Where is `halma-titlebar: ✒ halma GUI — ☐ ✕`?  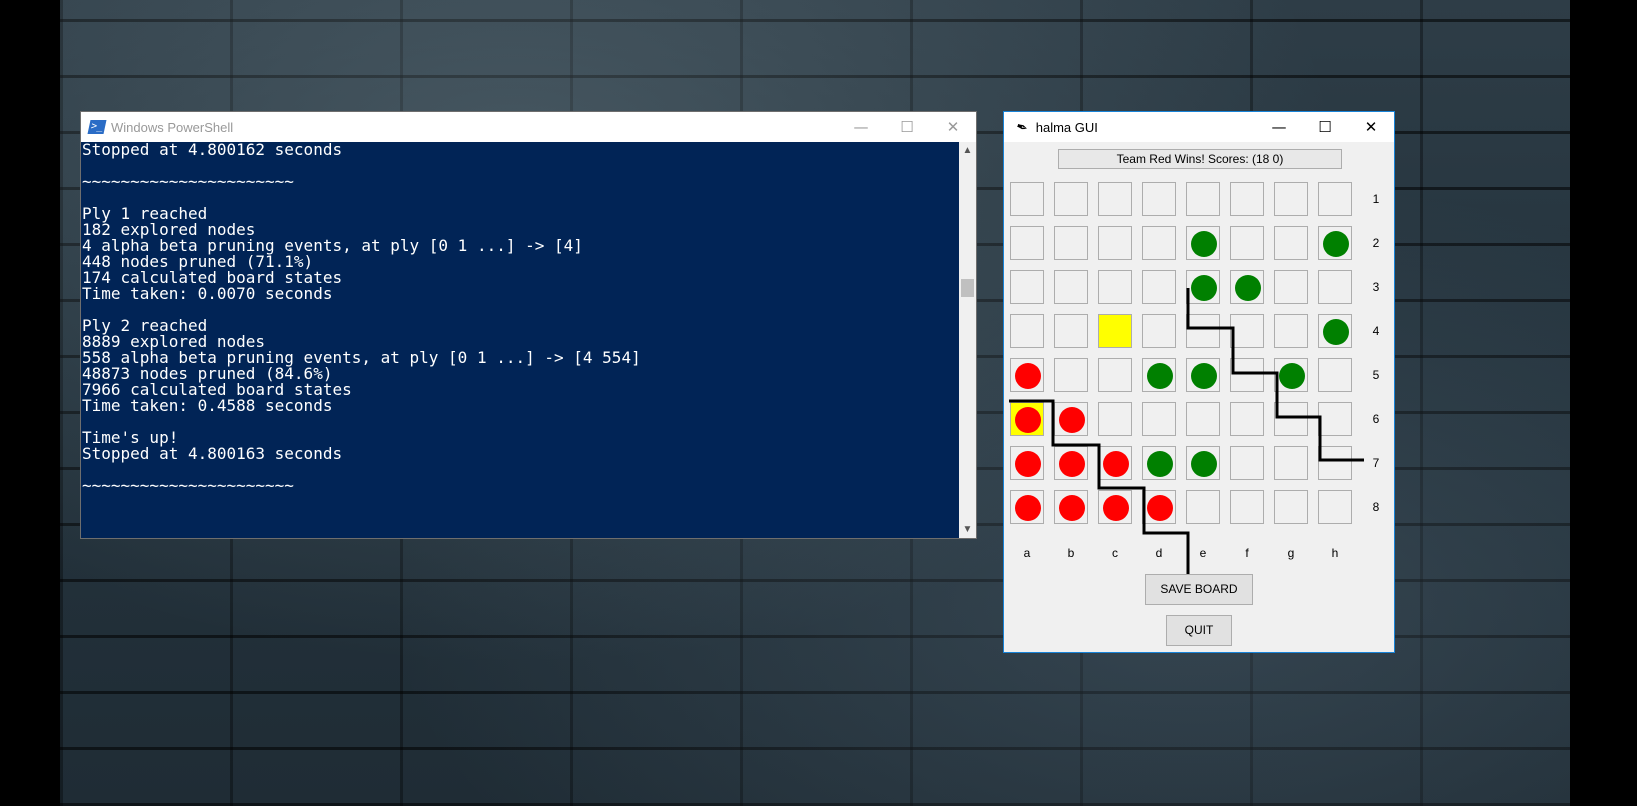 halma-titlebar: ✒ halma GUI — ☐ ✕ is located at coordinates (1199, 127).